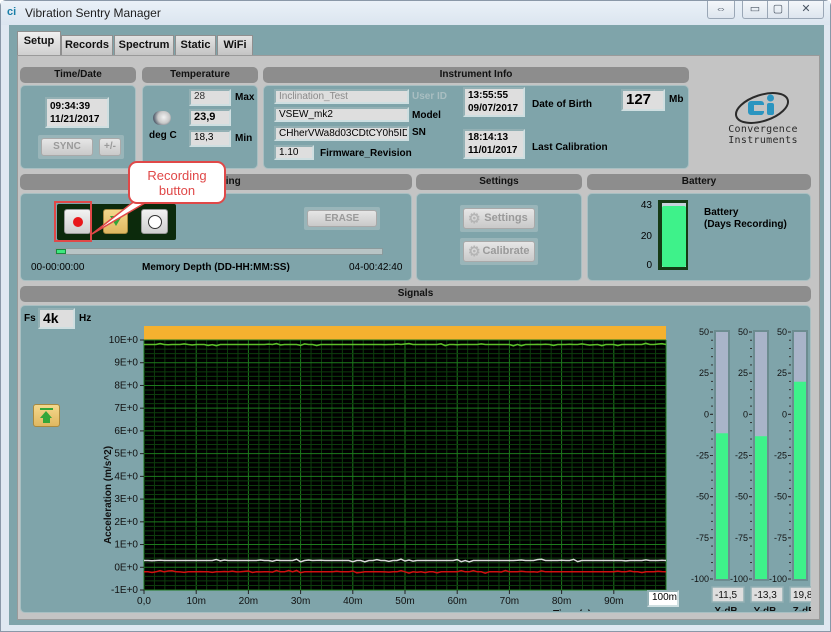 This screenshot has height=632, width=831. Describe the element at coordinates (78, 75) in the screenshot. I see `time-date-header: Time/Date` at that location.